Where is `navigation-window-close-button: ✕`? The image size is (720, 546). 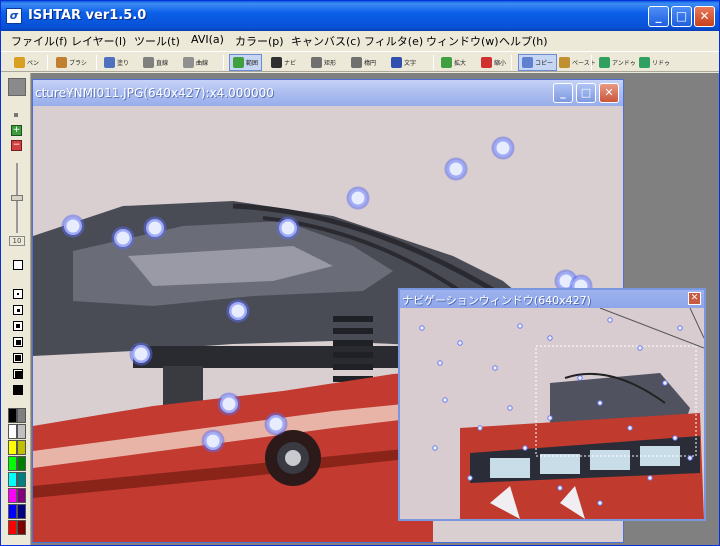
navigation-window-close-button: ✕ is located at coordinates (694, 298).